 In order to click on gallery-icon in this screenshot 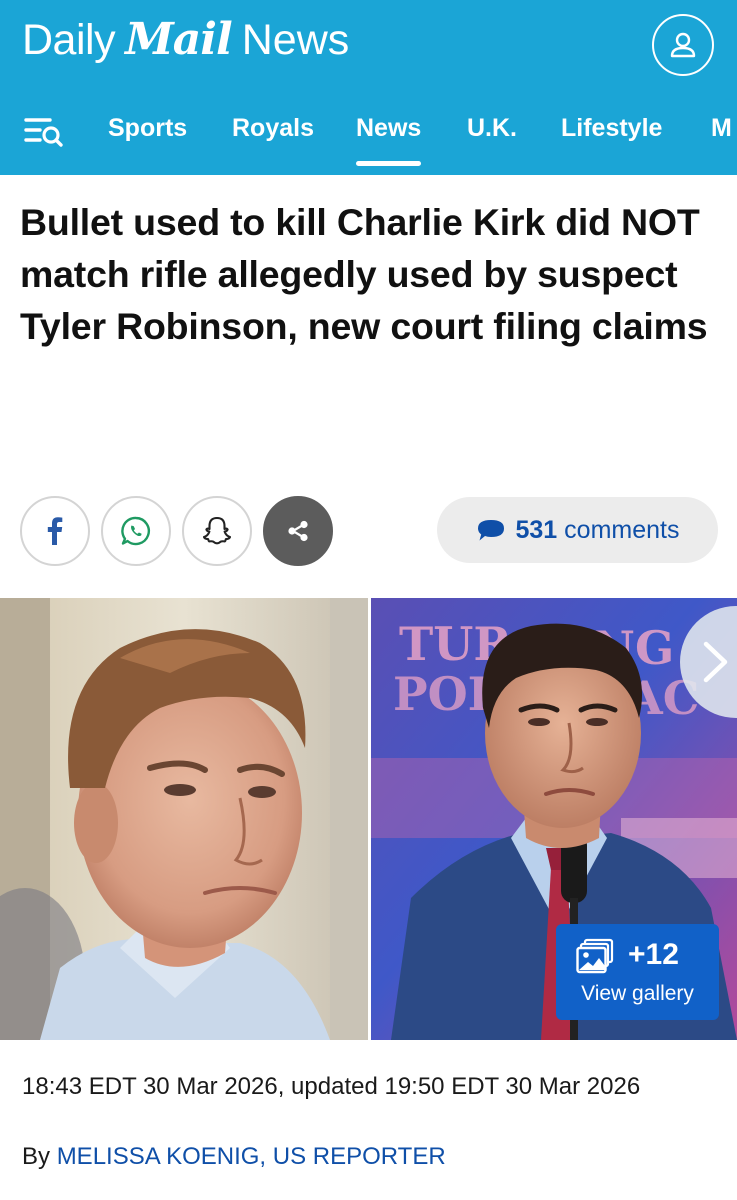, I will do `click(595, 956)`.